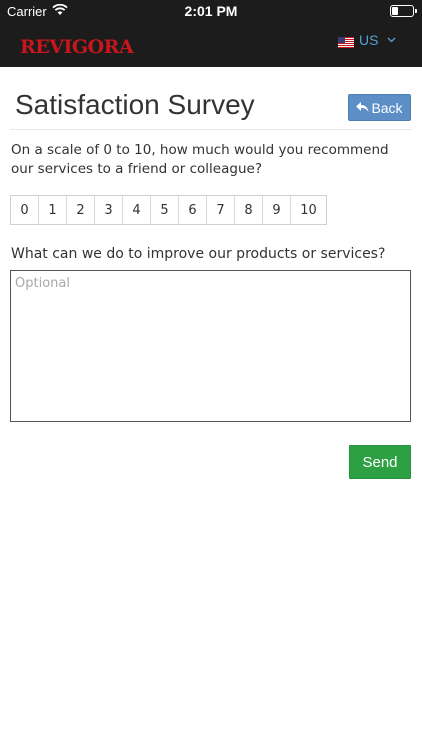 This screenshot has width=422, height=750. I want to click on title-divider, so click(211, 129).